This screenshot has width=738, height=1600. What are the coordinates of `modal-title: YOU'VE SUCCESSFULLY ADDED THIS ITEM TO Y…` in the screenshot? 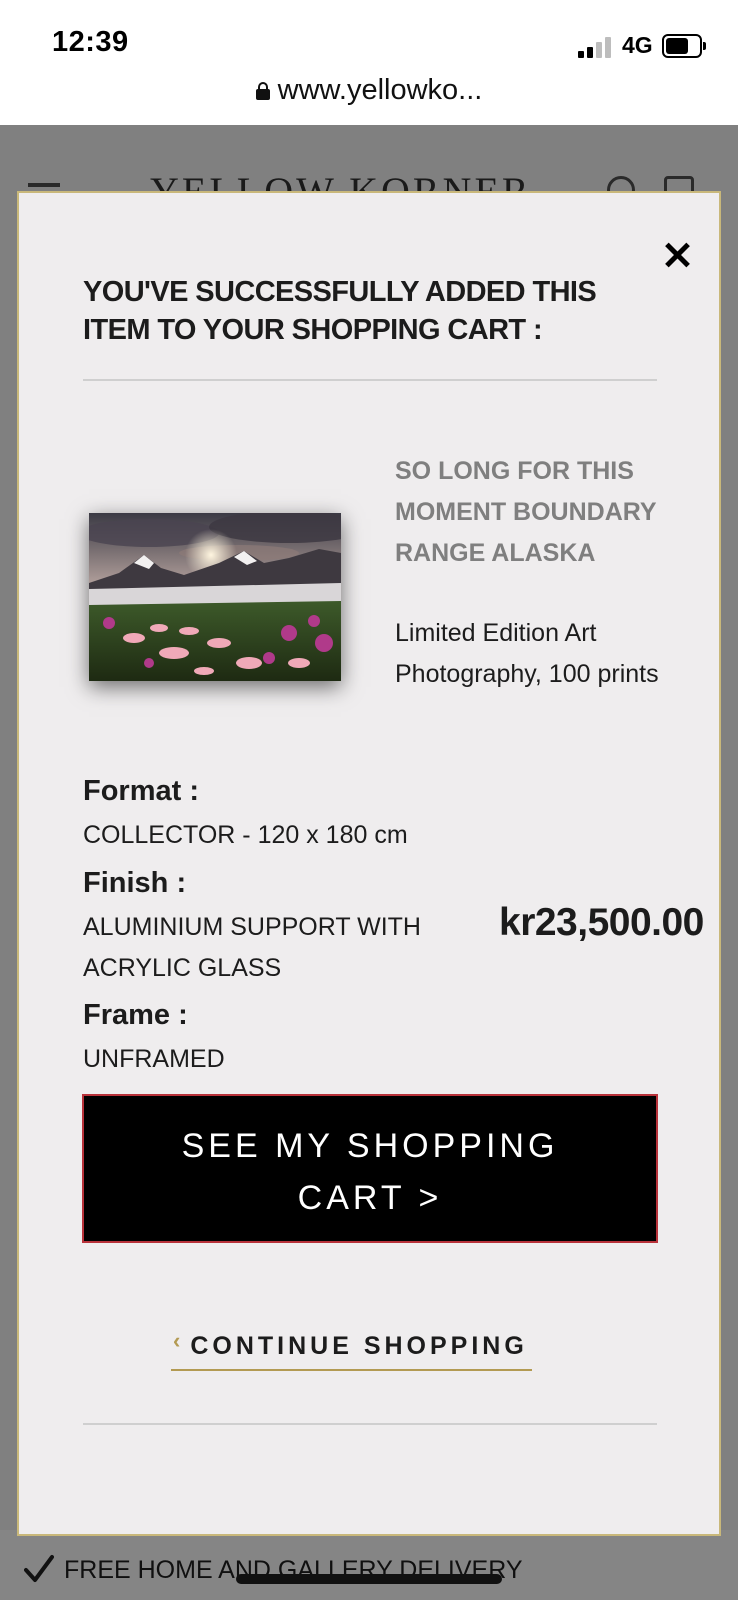 It's located at (340, 311).